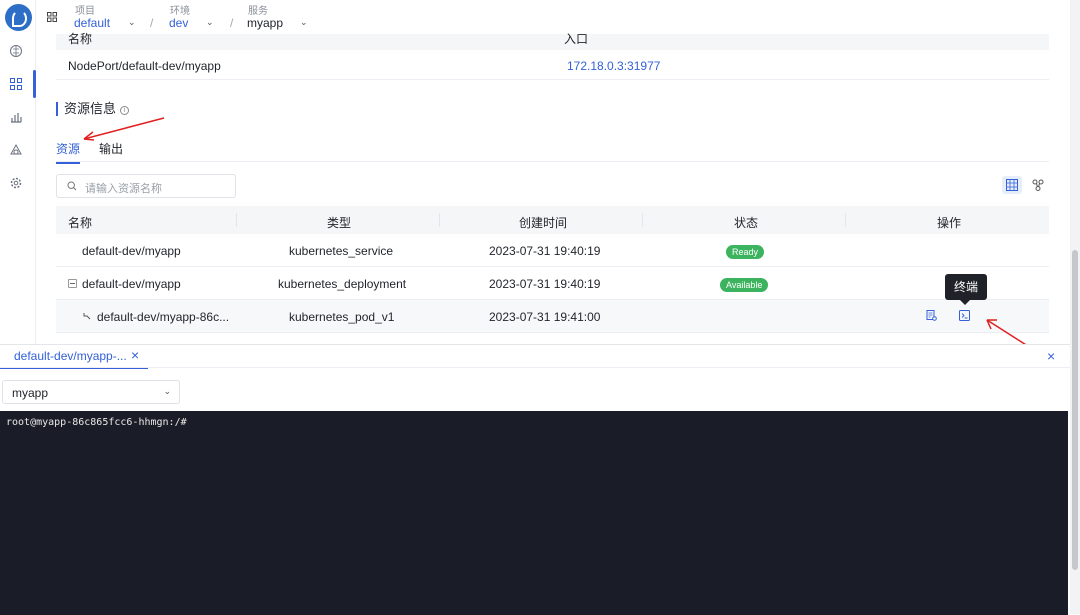  I want to click on chart-icon, so click(16, 117).